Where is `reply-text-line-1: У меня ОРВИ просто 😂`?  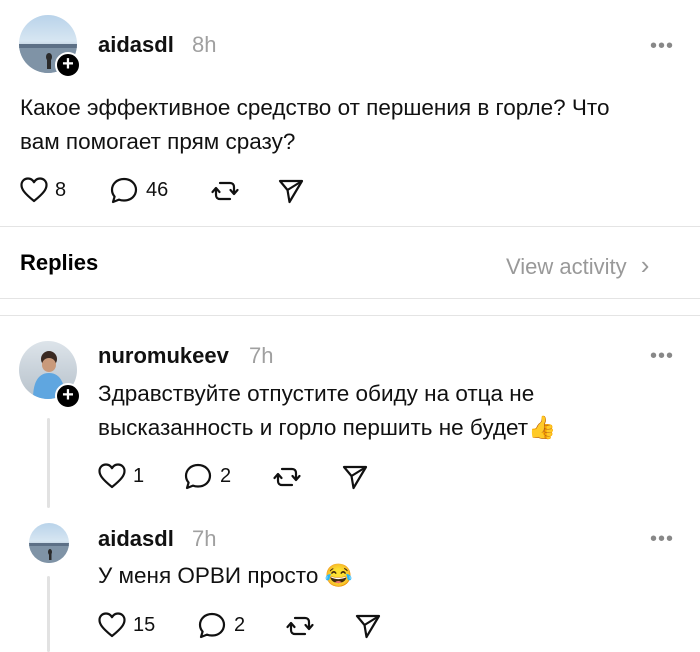 reply-text-line-1: У меня ОРВИ просто 😂 is located at coordinates (225, 576).